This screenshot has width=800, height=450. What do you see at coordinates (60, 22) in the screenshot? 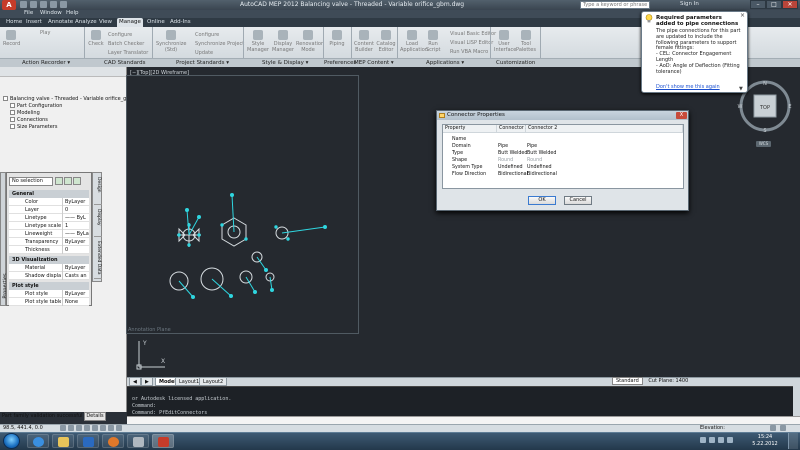
I see `tab-annotate: Annotate` at bounding box center [60, 22].